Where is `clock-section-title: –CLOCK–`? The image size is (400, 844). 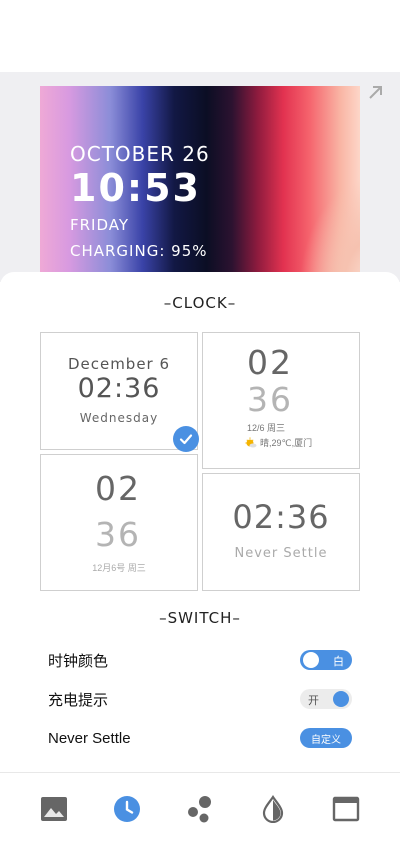
clock-section-title: –CLOCK– is located at coordinates (200, 303).